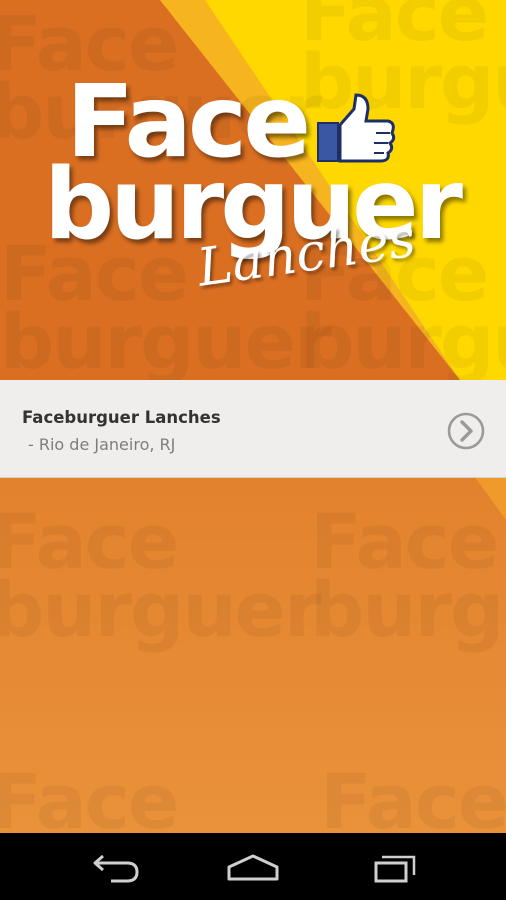  What do you see at coordinates (466, 431) in the screenshot?
I see `chevron-right-circle-icon` at bounding box center [466, 431].